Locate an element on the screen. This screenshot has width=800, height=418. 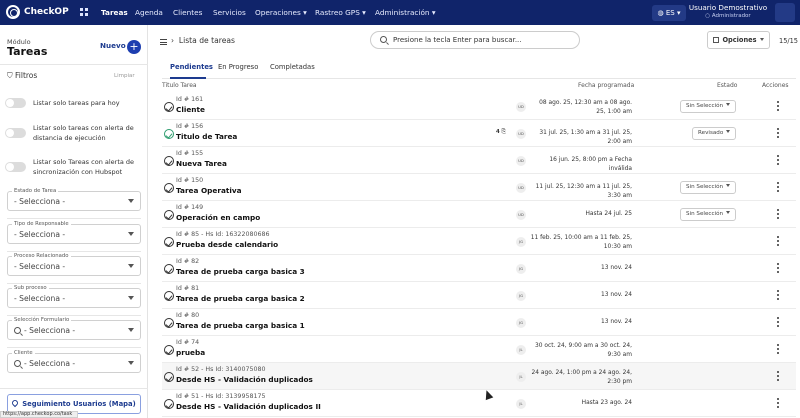
task-title: Nueva Tarea is located at coordinates (201, 163).